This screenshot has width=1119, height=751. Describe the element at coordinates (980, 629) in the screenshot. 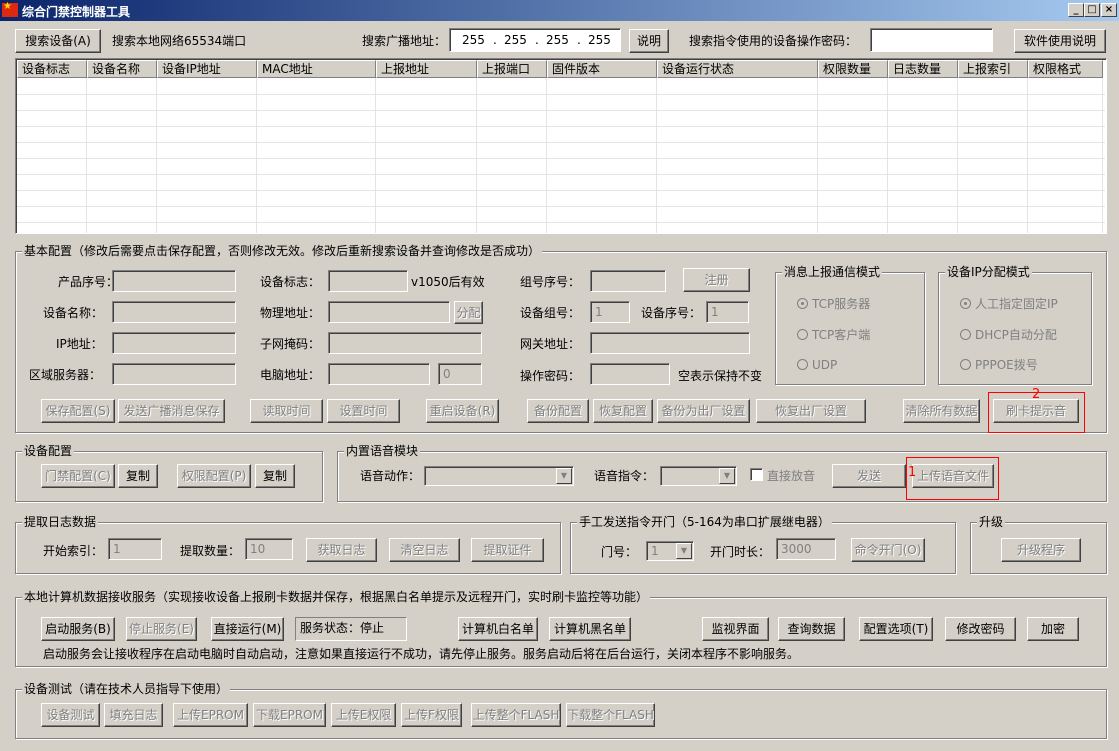

I see `change-password-button: 修改密码` at that location.